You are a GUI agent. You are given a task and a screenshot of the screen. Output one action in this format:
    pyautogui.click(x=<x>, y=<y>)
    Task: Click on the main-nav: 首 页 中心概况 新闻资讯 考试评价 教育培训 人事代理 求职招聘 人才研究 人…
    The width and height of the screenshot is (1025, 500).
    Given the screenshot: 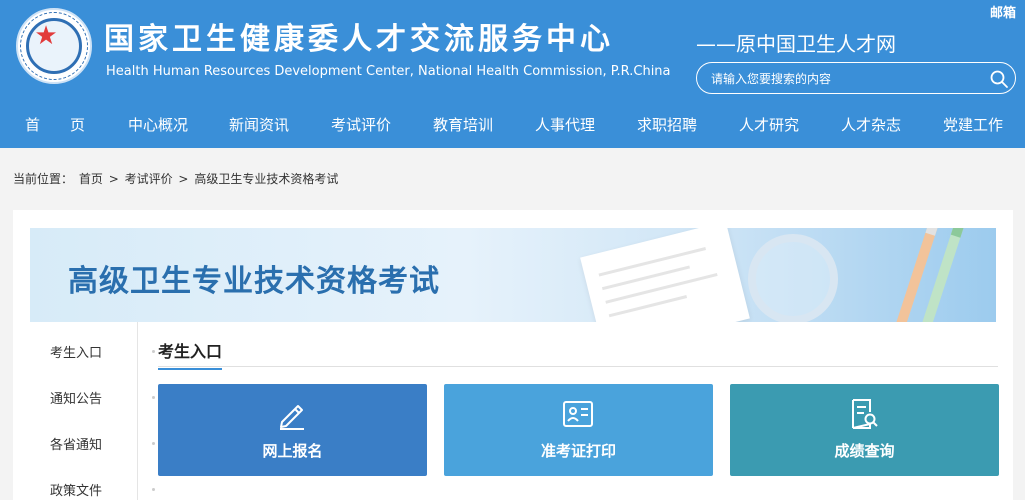 What is the action you would take?
    pyautogui.click(x=512, y=124)
    